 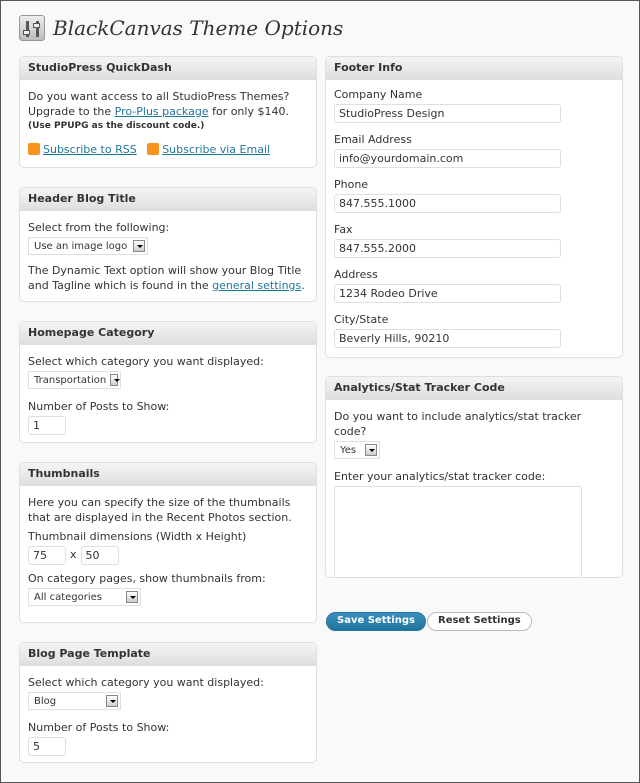 What do you see at coordinates (168, 333) in the screenshot?
I see `panel-heading: Homepage Category` at bounding box center [168, 333].